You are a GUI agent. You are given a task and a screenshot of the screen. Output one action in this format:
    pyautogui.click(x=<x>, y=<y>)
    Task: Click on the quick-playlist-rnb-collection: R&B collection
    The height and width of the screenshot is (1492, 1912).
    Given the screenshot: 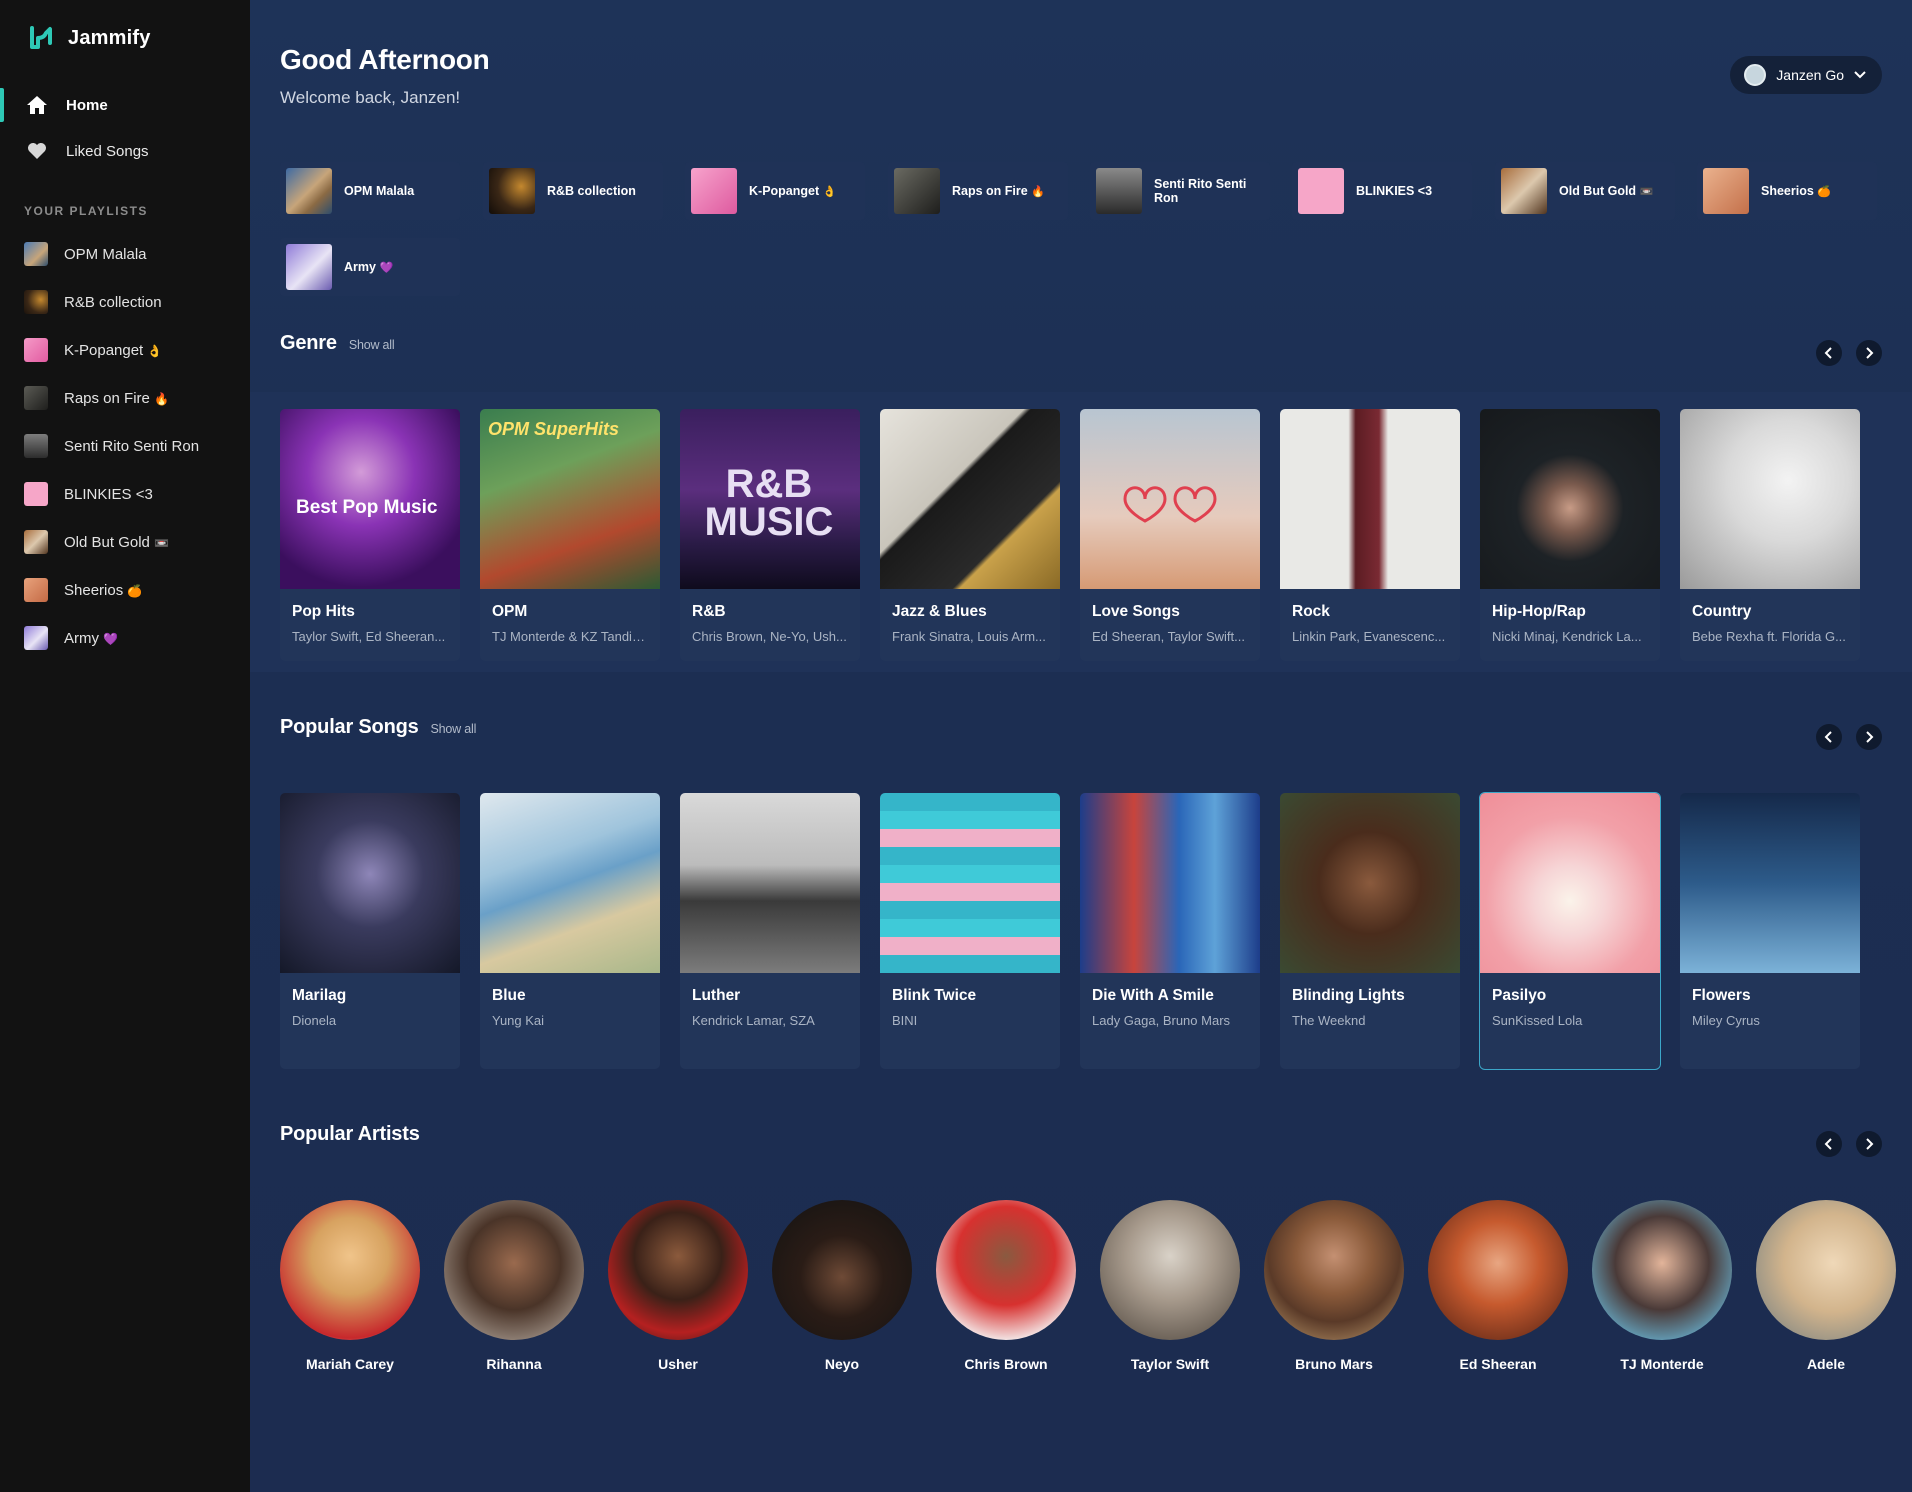 What is the action you would take?
    pyautogui.click(x=573, y=191)
    